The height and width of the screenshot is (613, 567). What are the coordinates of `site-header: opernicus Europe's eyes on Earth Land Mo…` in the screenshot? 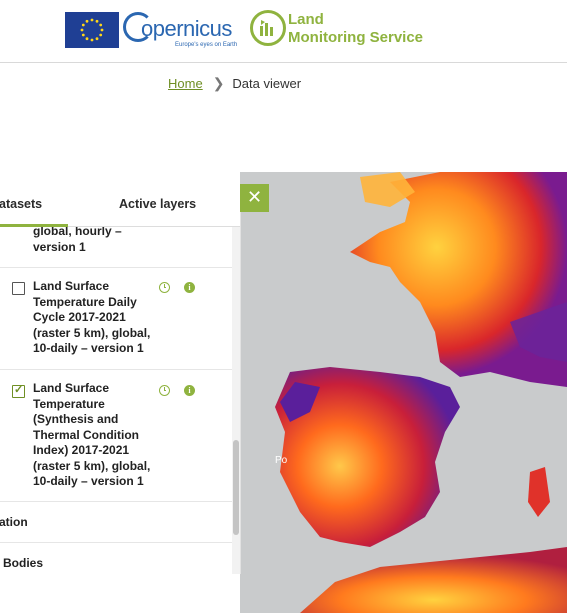 It's located at (283, 31).